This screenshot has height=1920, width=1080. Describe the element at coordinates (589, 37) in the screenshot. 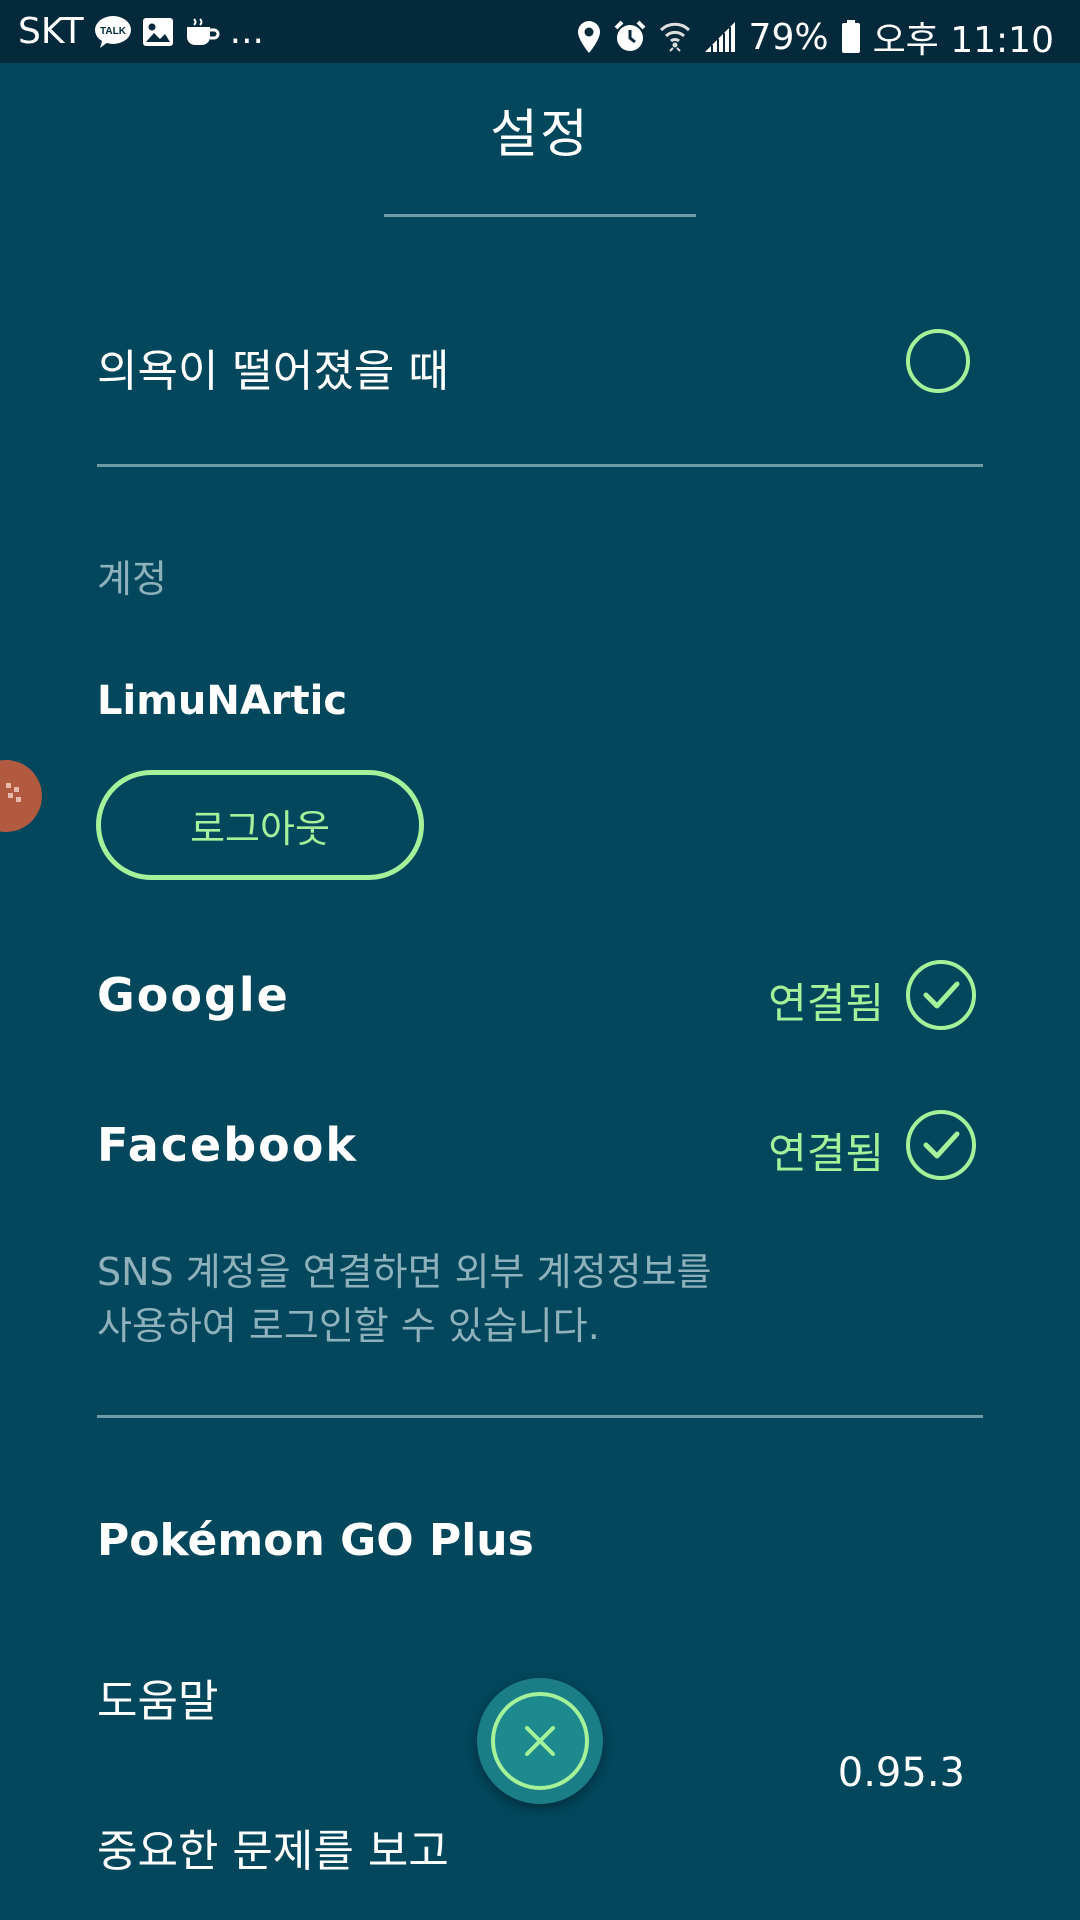

I see `location-icon` at that location.